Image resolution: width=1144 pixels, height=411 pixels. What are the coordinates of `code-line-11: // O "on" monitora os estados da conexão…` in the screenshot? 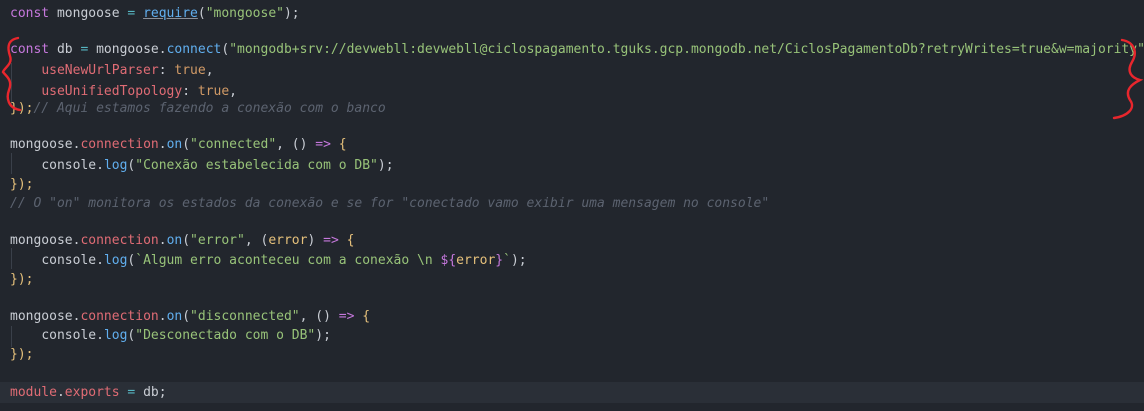 It's located at (389, 203).